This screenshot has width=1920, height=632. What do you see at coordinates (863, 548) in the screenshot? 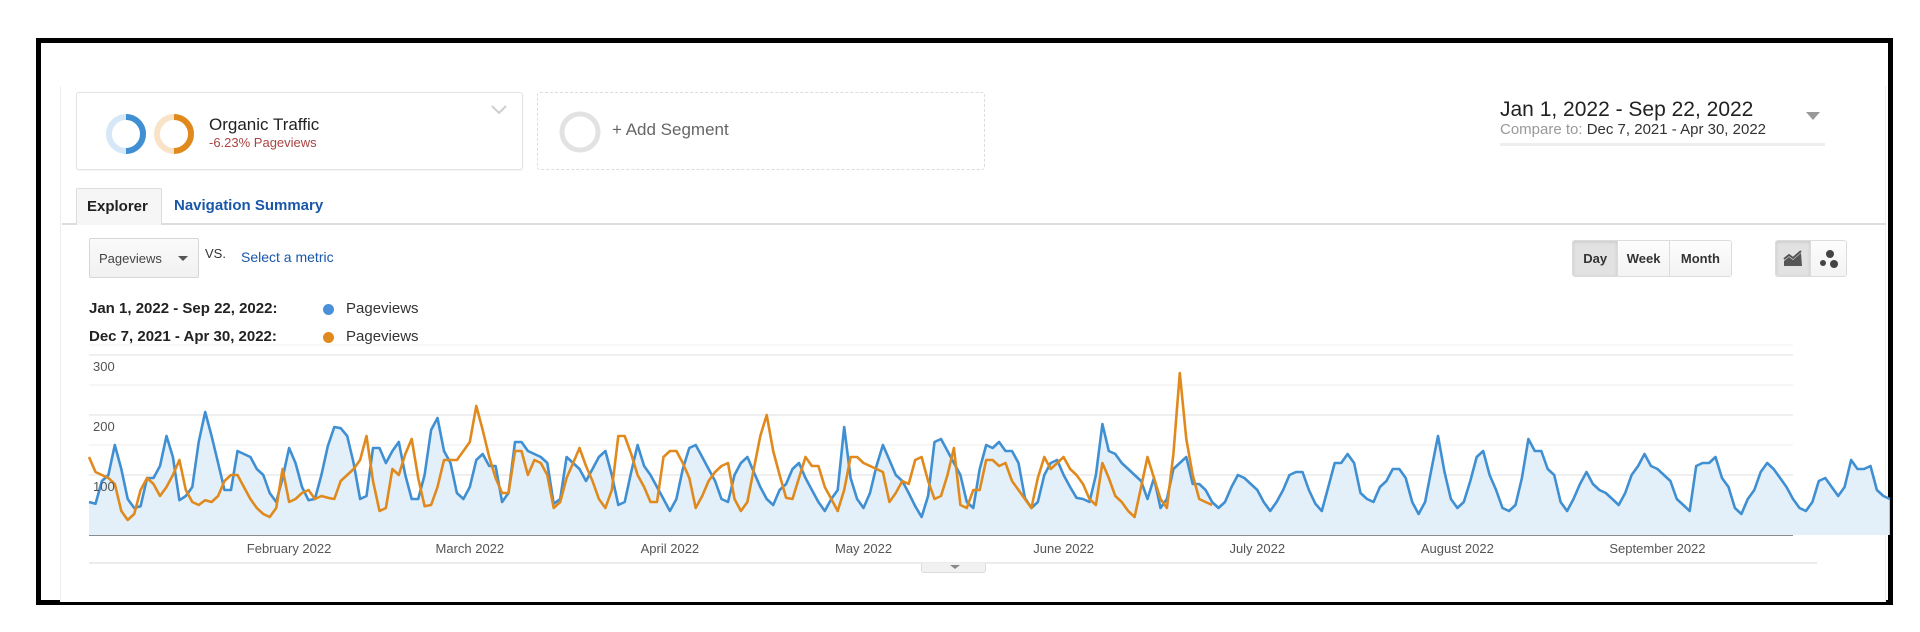
I see `x-tick-label: May 2022` at bounding box center [863, 548].